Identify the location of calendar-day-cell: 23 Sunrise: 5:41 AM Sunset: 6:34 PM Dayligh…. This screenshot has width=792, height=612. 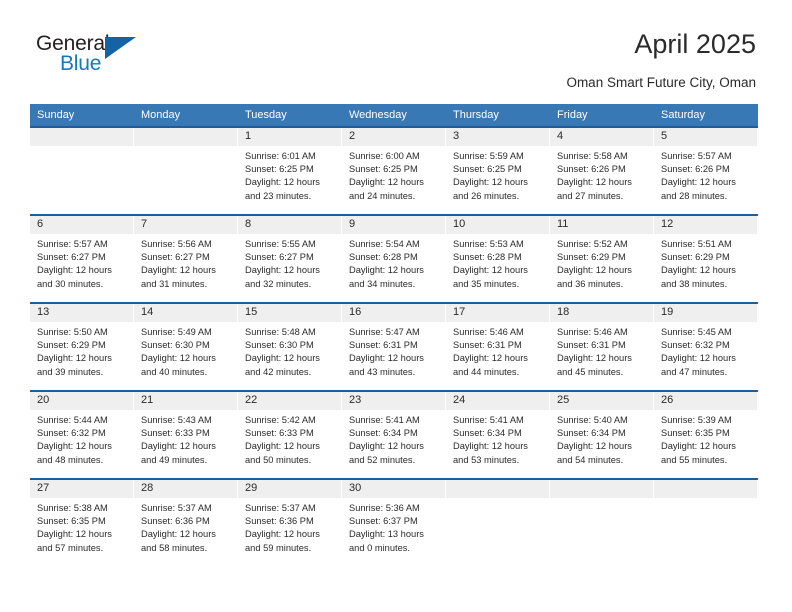
(394, 435).